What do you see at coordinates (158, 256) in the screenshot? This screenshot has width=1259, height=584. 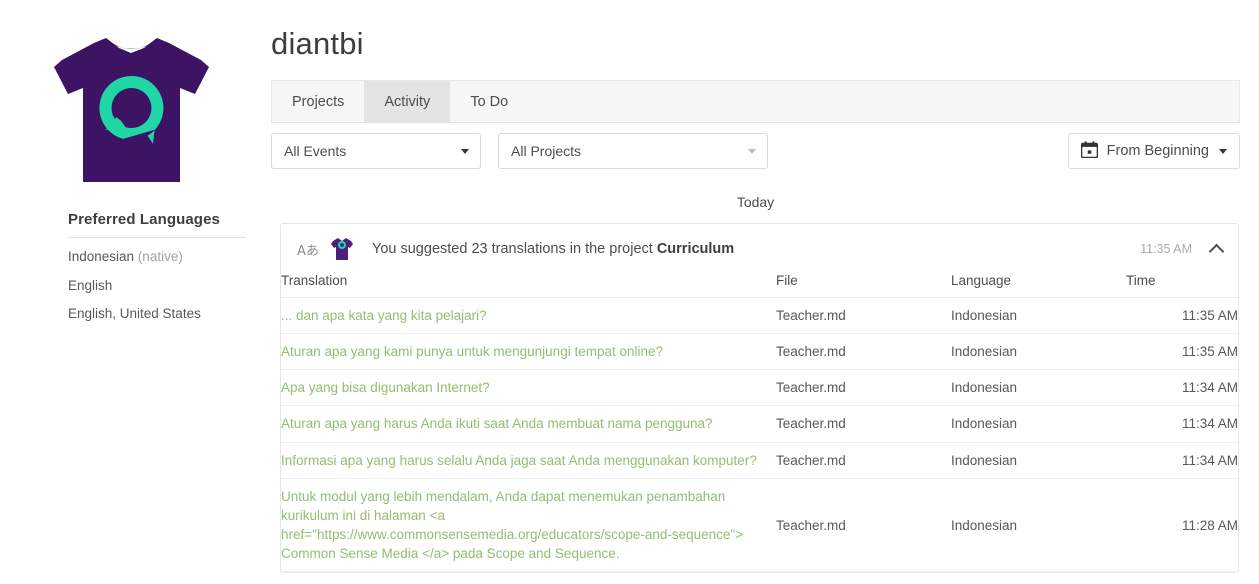 I see `language-native-tag: (native)` at bounding box center [158, 256].